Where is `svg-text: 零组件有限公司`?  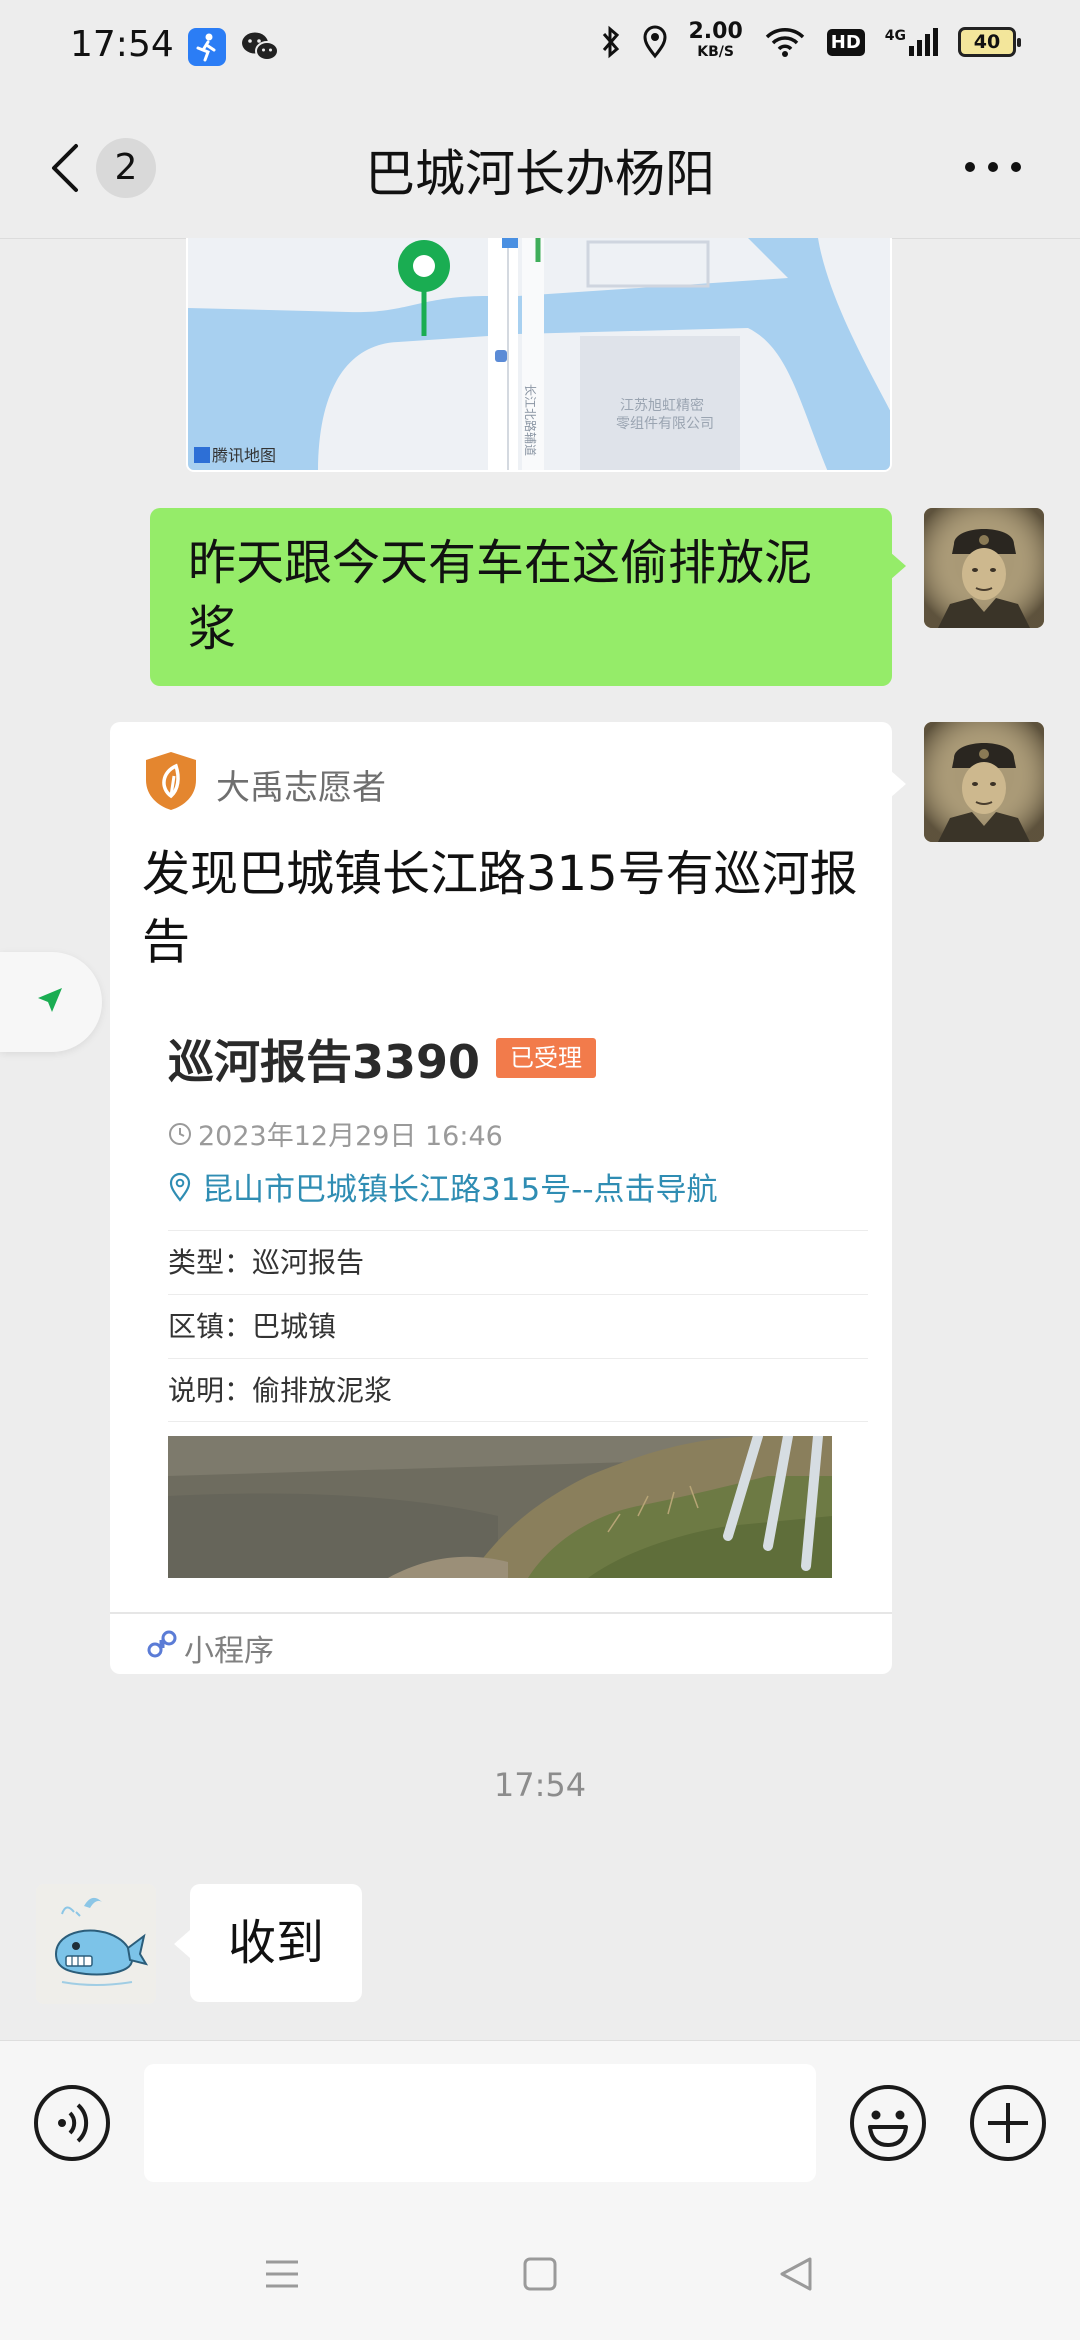
svg-text: 零组件有限公司 is located at coordinates (665, 424).